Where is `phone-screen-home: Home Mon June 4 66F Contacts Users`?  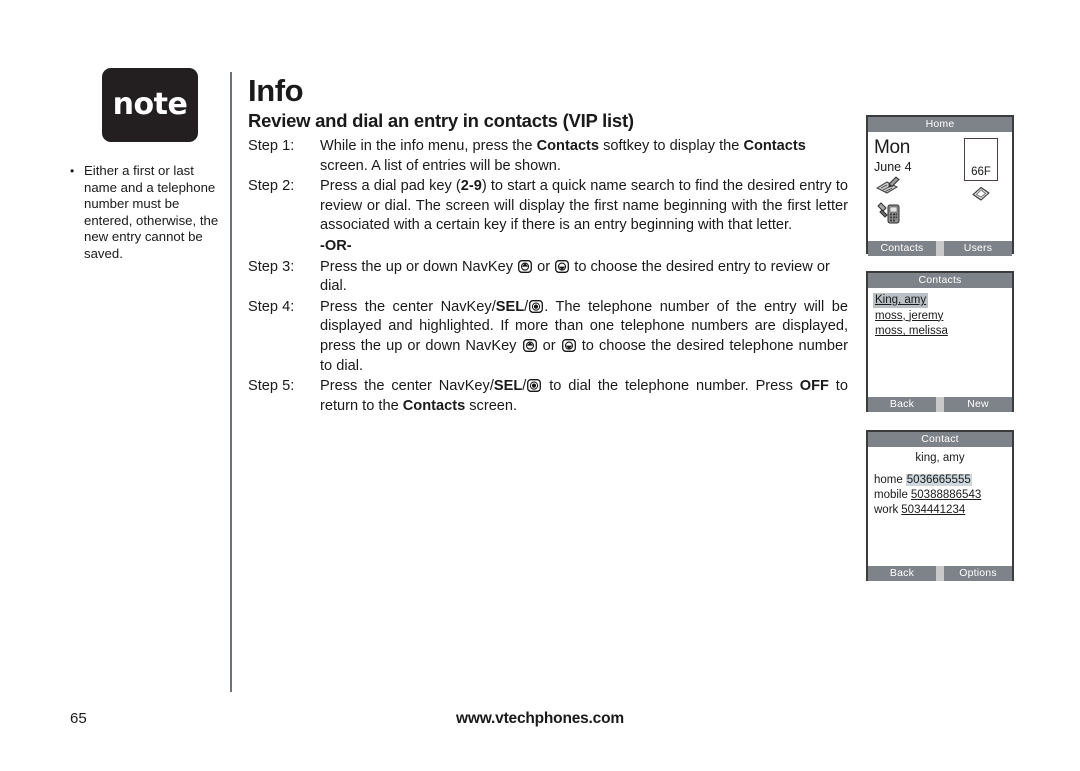 phone-screen-home: Home Mon June 4 66F Contacts Users is located at coordinates (940, 185).